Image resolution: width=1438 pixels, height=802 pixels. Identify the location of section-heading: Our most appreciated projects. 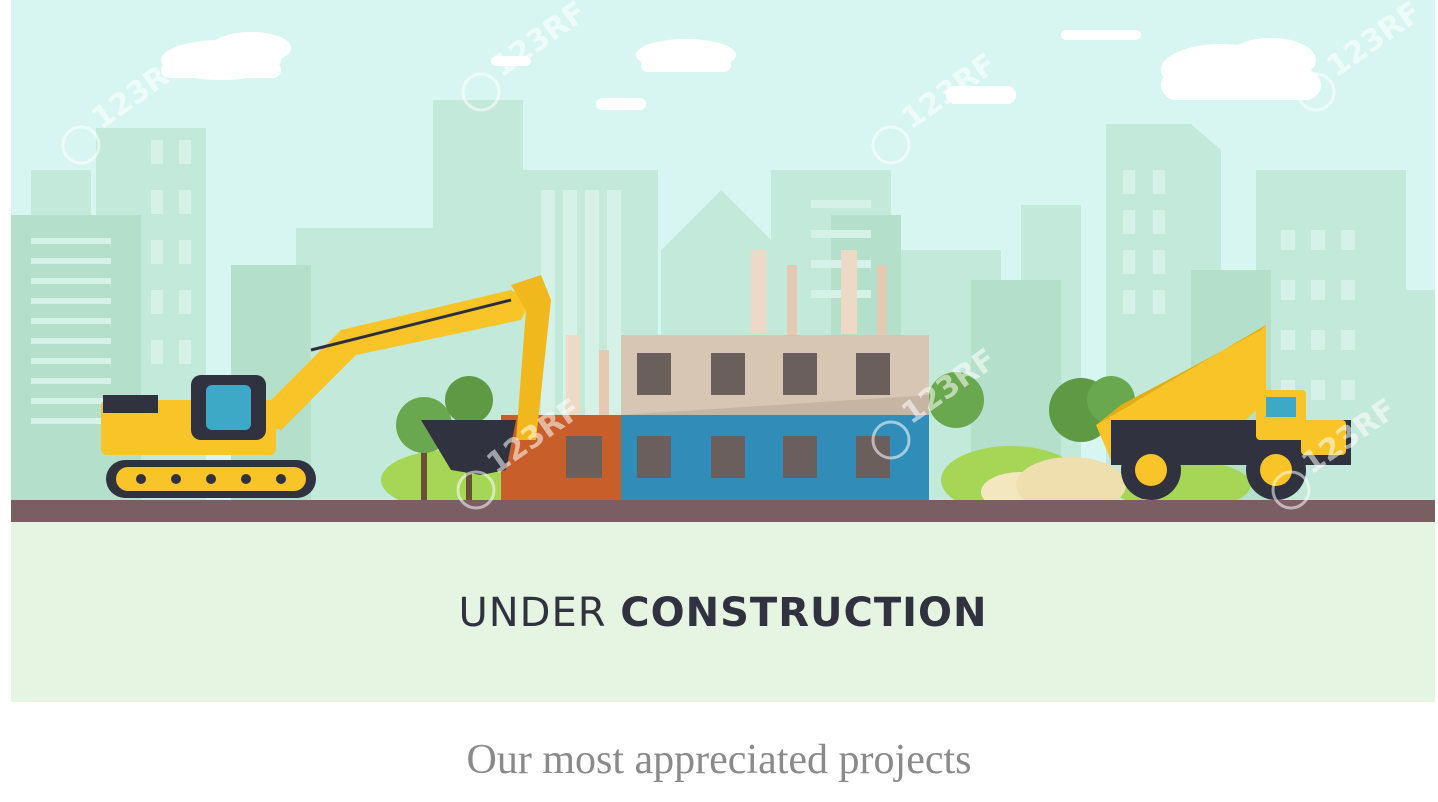
(719, 760).